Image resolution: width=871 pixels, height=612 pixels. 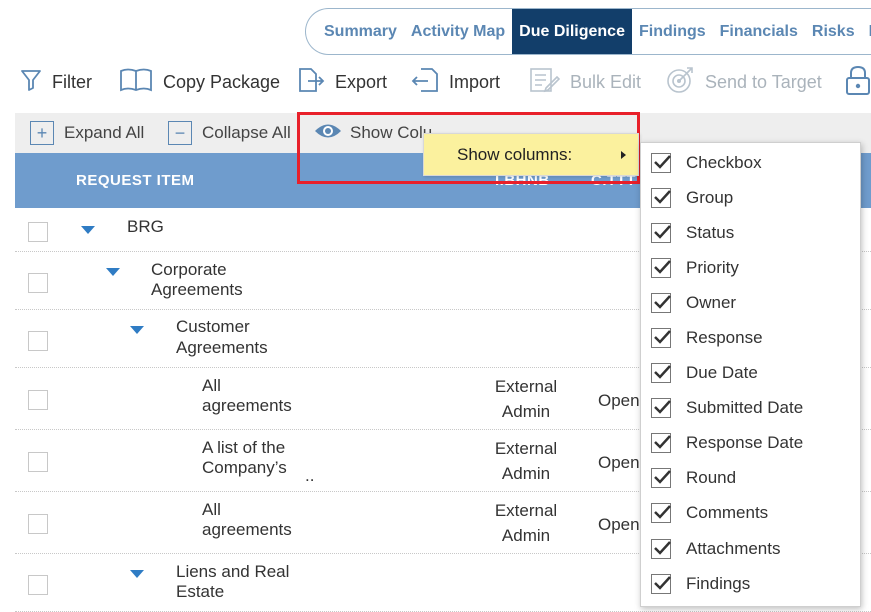 What do you see at coordinates (247, 405) in the screenshot?
I see `request-item-text: agreements` at bounding box center [247, 405].